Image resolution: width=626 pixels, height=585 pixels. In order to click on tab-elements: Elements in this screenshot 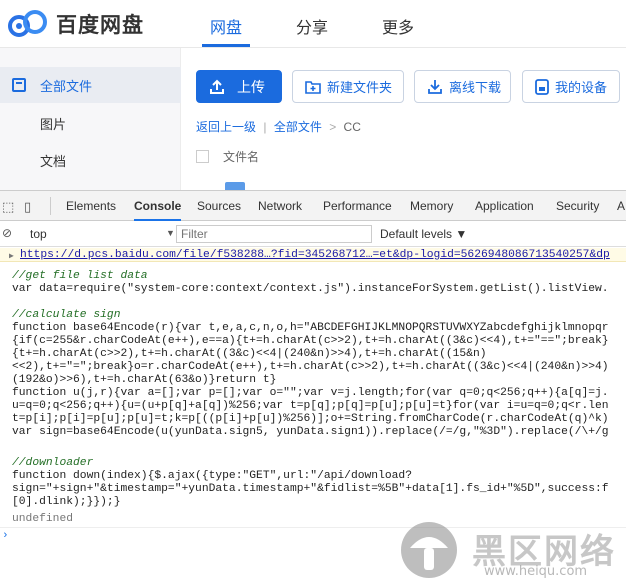, I will do `click(91, 206)`.